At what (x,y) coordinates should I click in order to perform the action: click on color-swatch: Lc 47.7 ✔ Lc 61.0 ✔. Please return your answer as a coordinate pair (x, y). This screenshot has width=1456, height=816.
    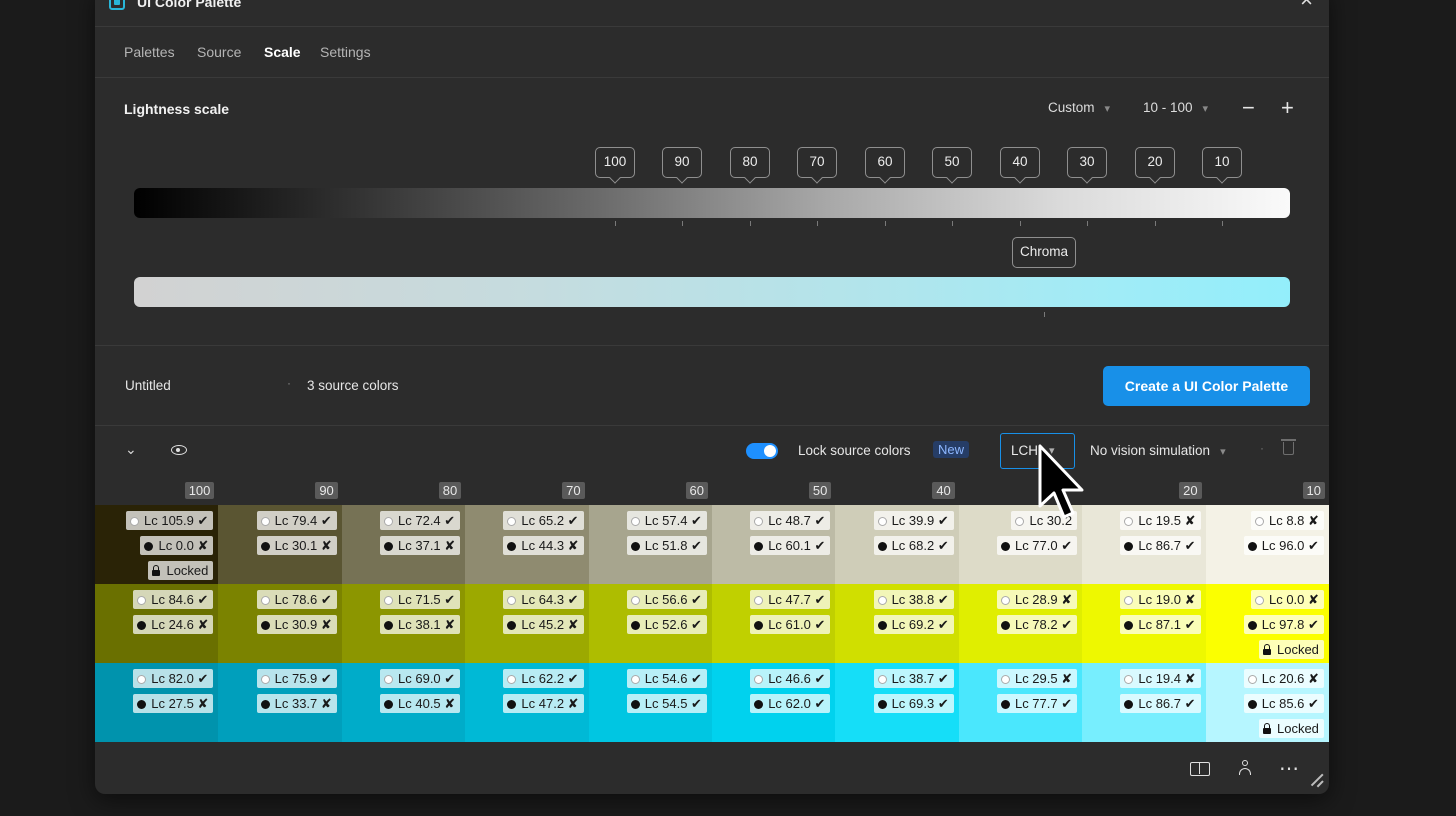
    Looking at the image, I should click on (773, 623).